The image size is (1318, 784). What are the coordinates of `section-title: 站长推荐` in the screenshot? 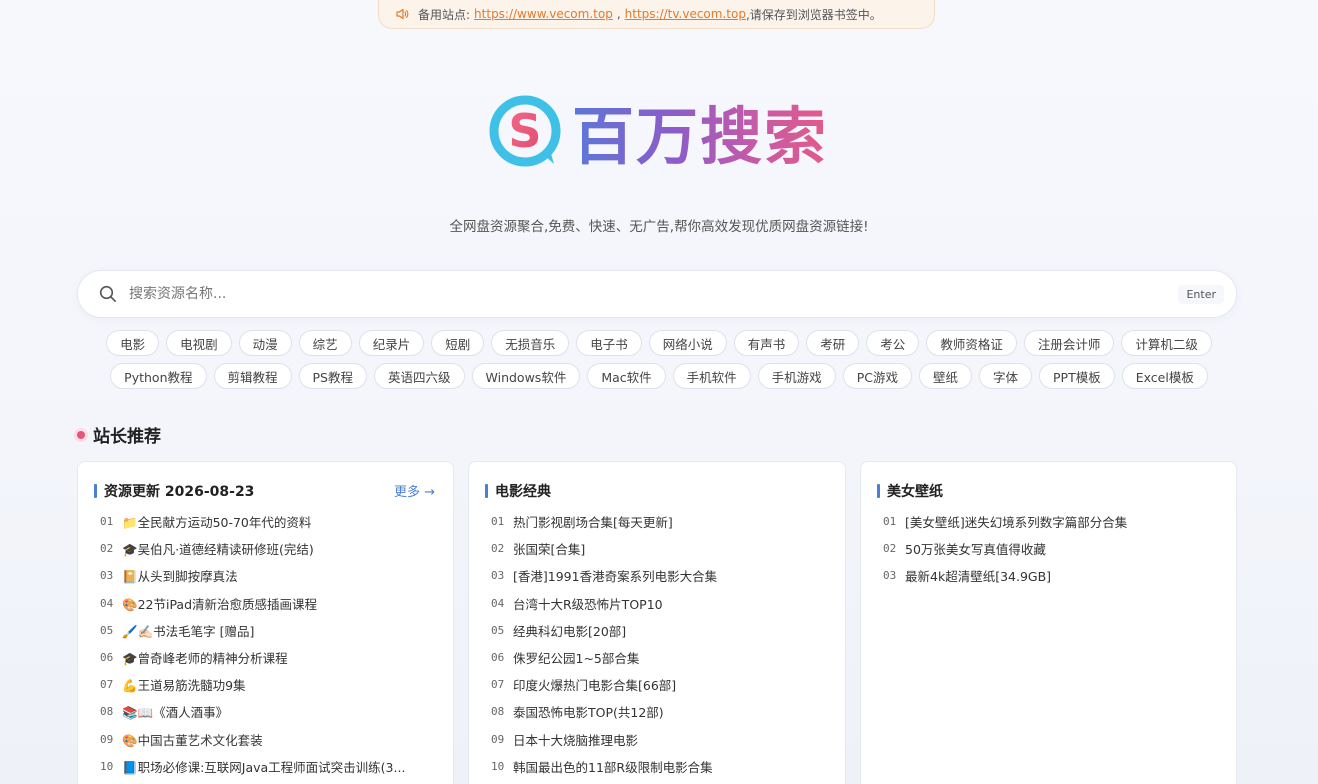 It's located at (119, 434).